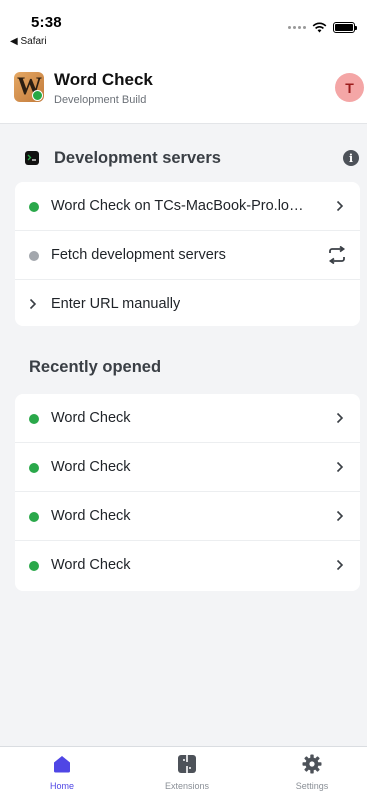  What do you see at coordinates (187, 764) in the screenshot?
I see `extensions-icon` at bounding box center [187, 764].